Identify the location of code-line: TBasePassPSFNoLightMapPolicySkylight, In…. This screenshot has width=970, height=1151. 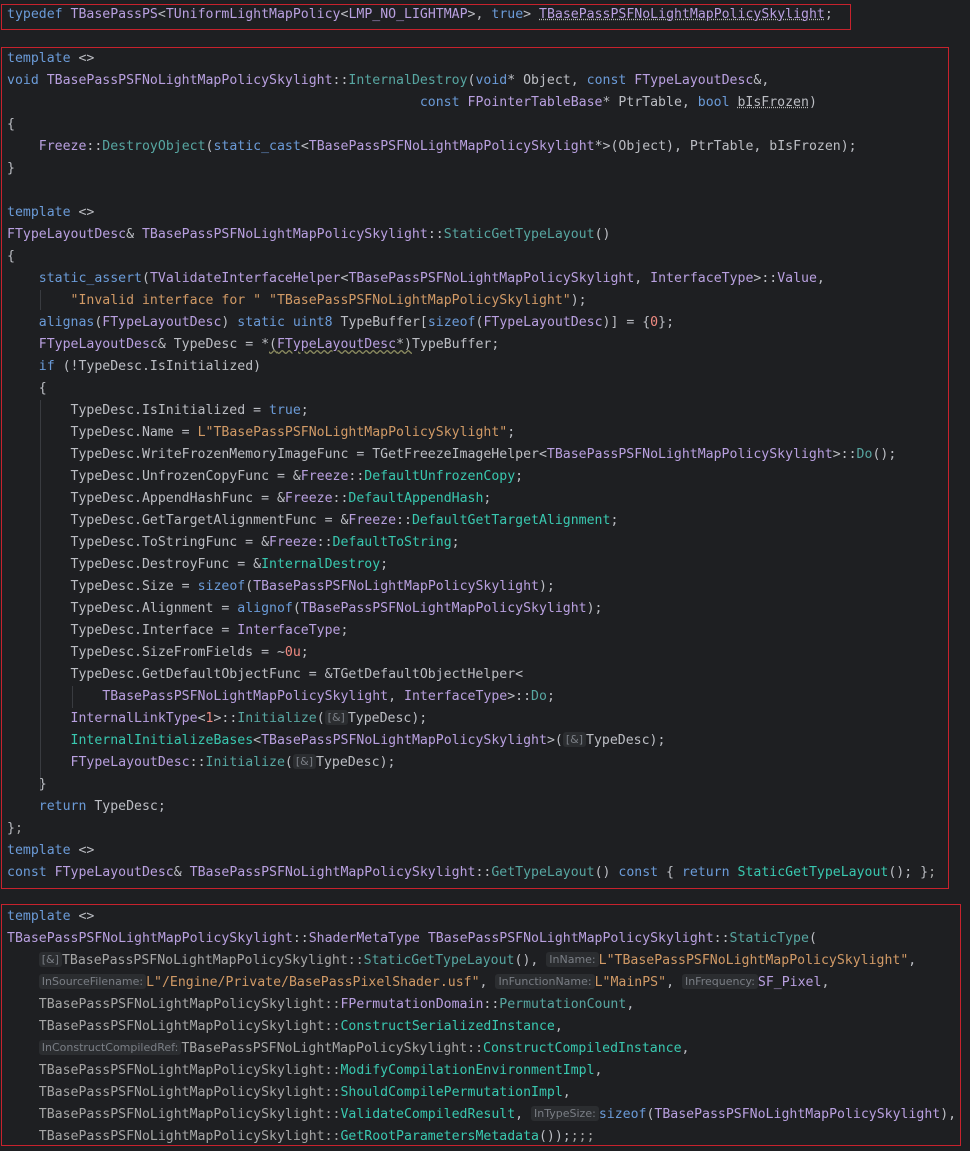
(281, 697).